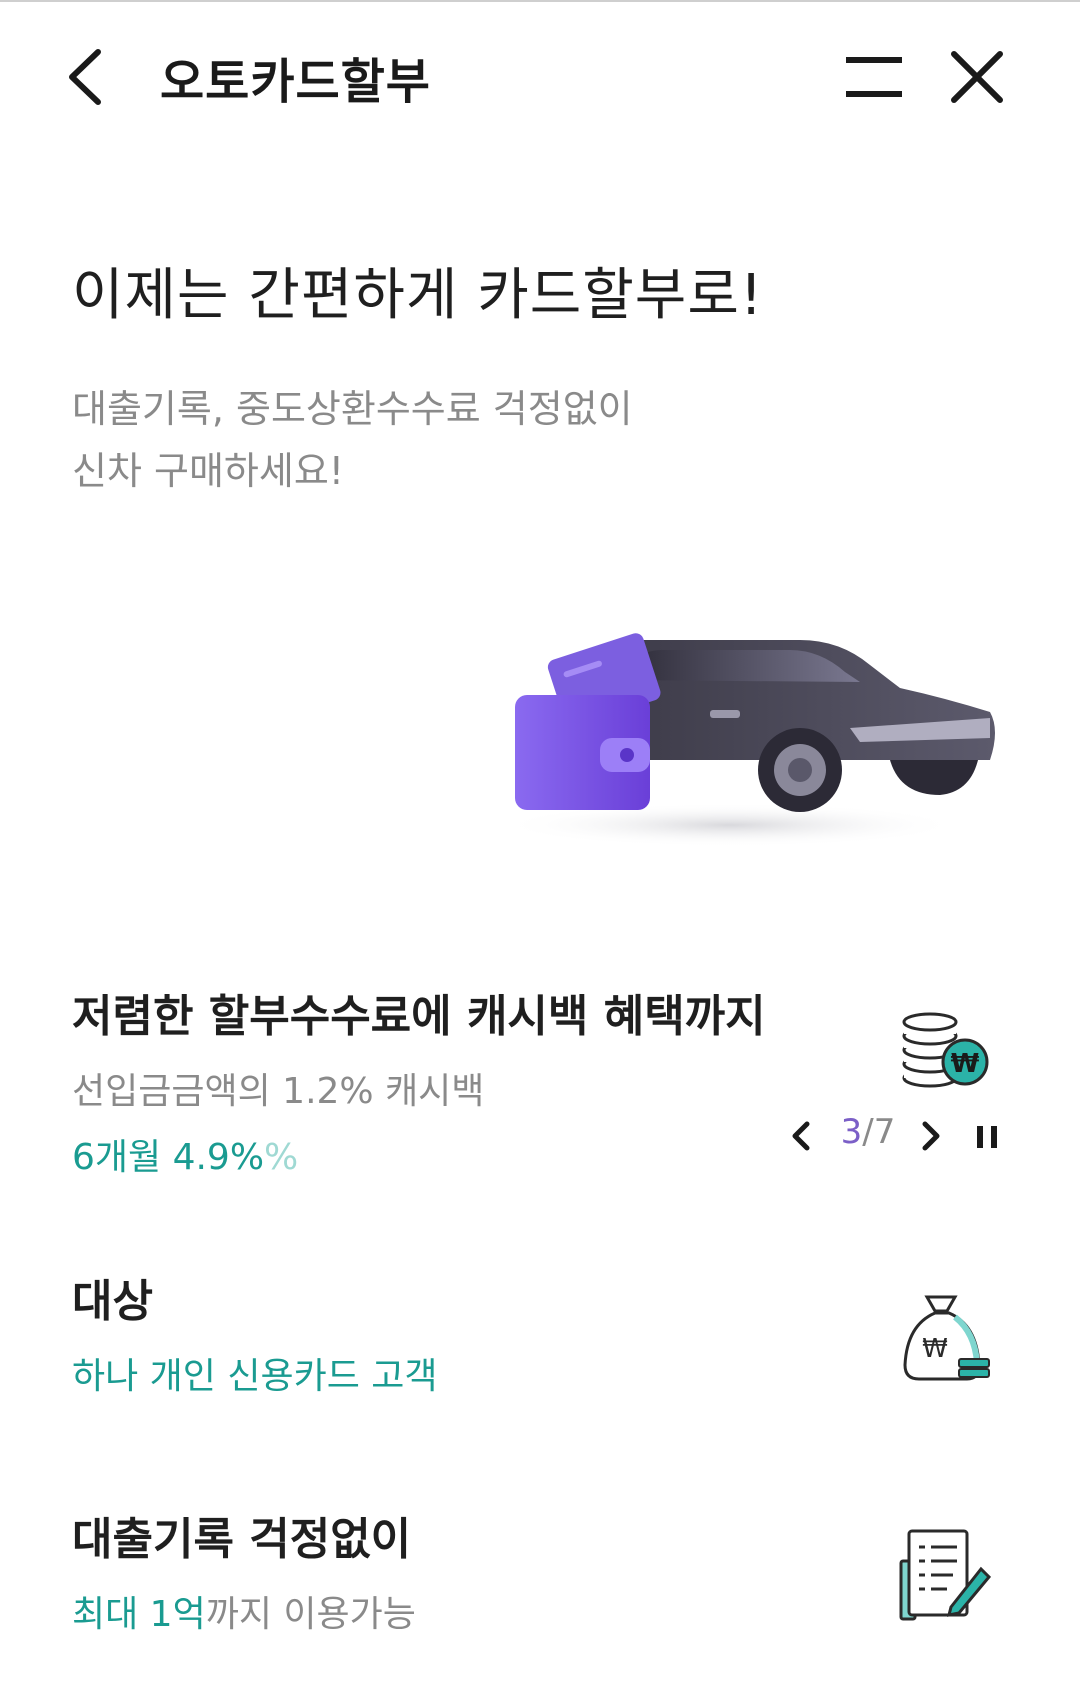  I want to click on feature-title: 저렴한 할부수수료에 캐시백 혜택까지, so click(419, 1016).